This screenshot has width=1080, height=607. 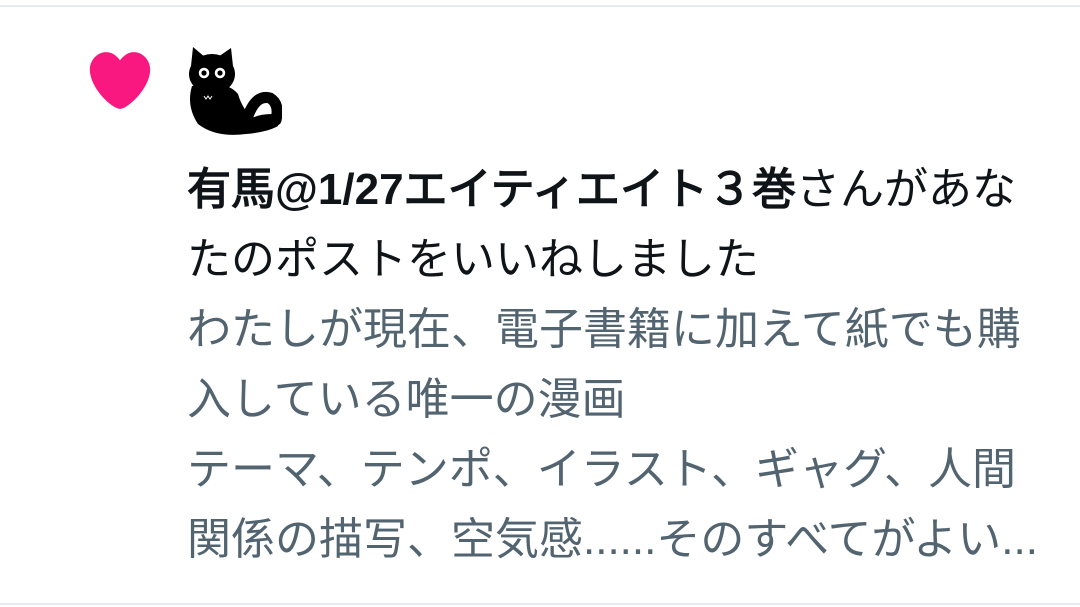 I want to click on top-divider, so click(x=540, y=6).